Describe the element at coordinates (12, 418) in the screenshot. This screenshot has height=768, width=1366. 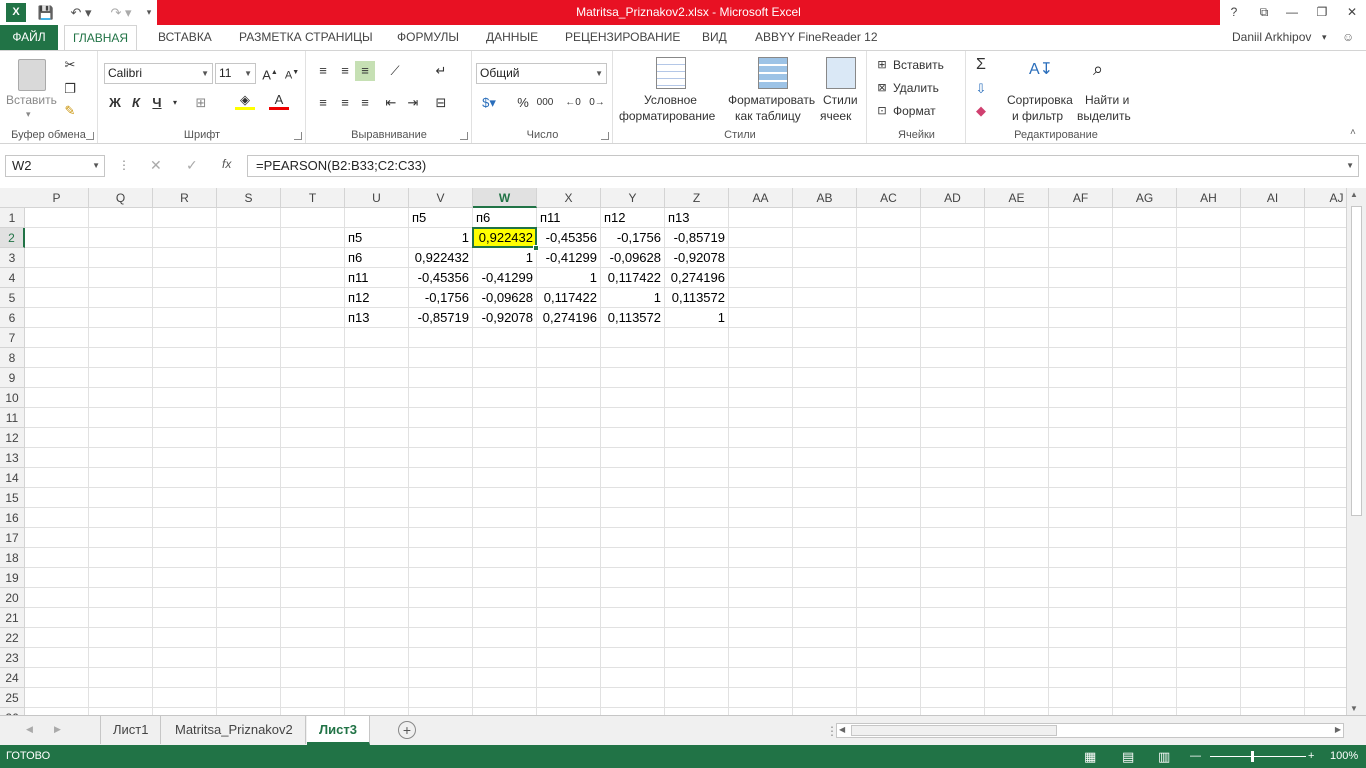
I see `row-header-11: 11` at that location.